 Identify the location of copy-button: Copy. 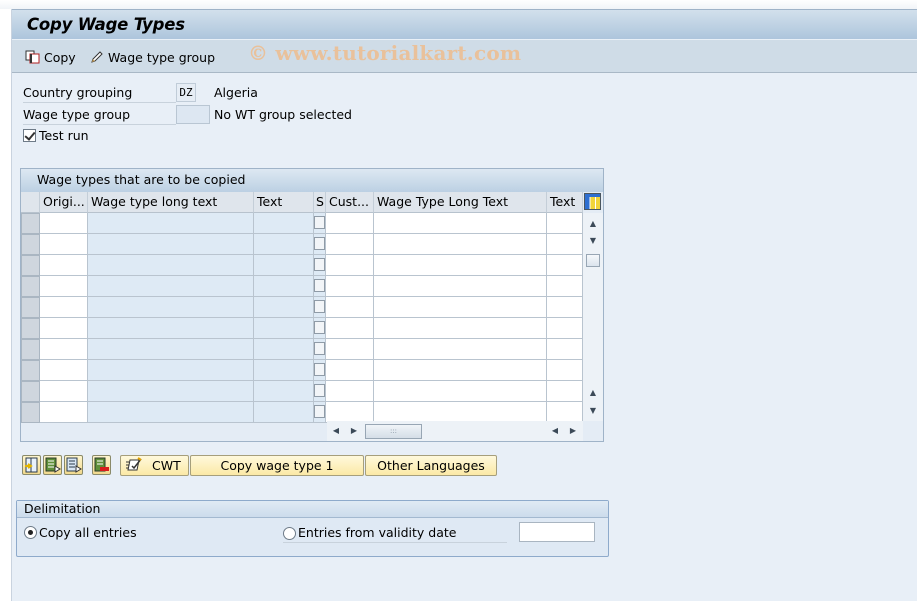
(50, 57).